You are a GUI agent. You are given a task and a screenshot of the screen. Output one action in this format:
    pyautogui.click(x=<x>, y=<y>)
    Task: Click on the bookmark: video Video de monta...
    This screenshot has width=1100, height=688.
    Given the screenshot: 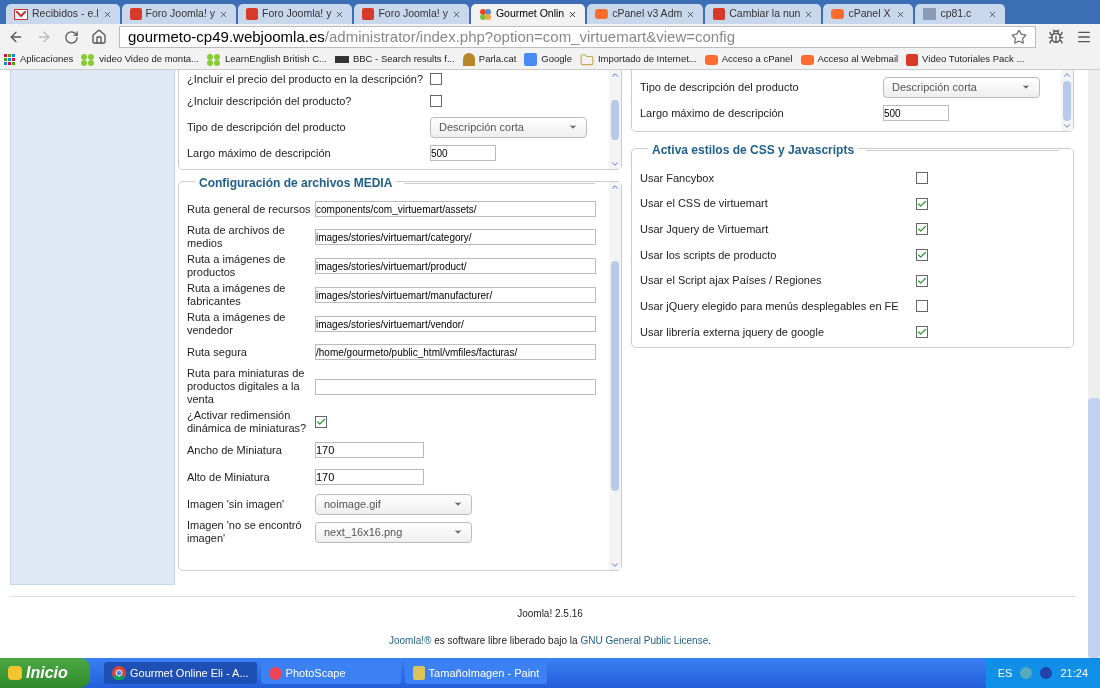 What is the action you would take?
    pyautogui.click(x=140, y=59)
    